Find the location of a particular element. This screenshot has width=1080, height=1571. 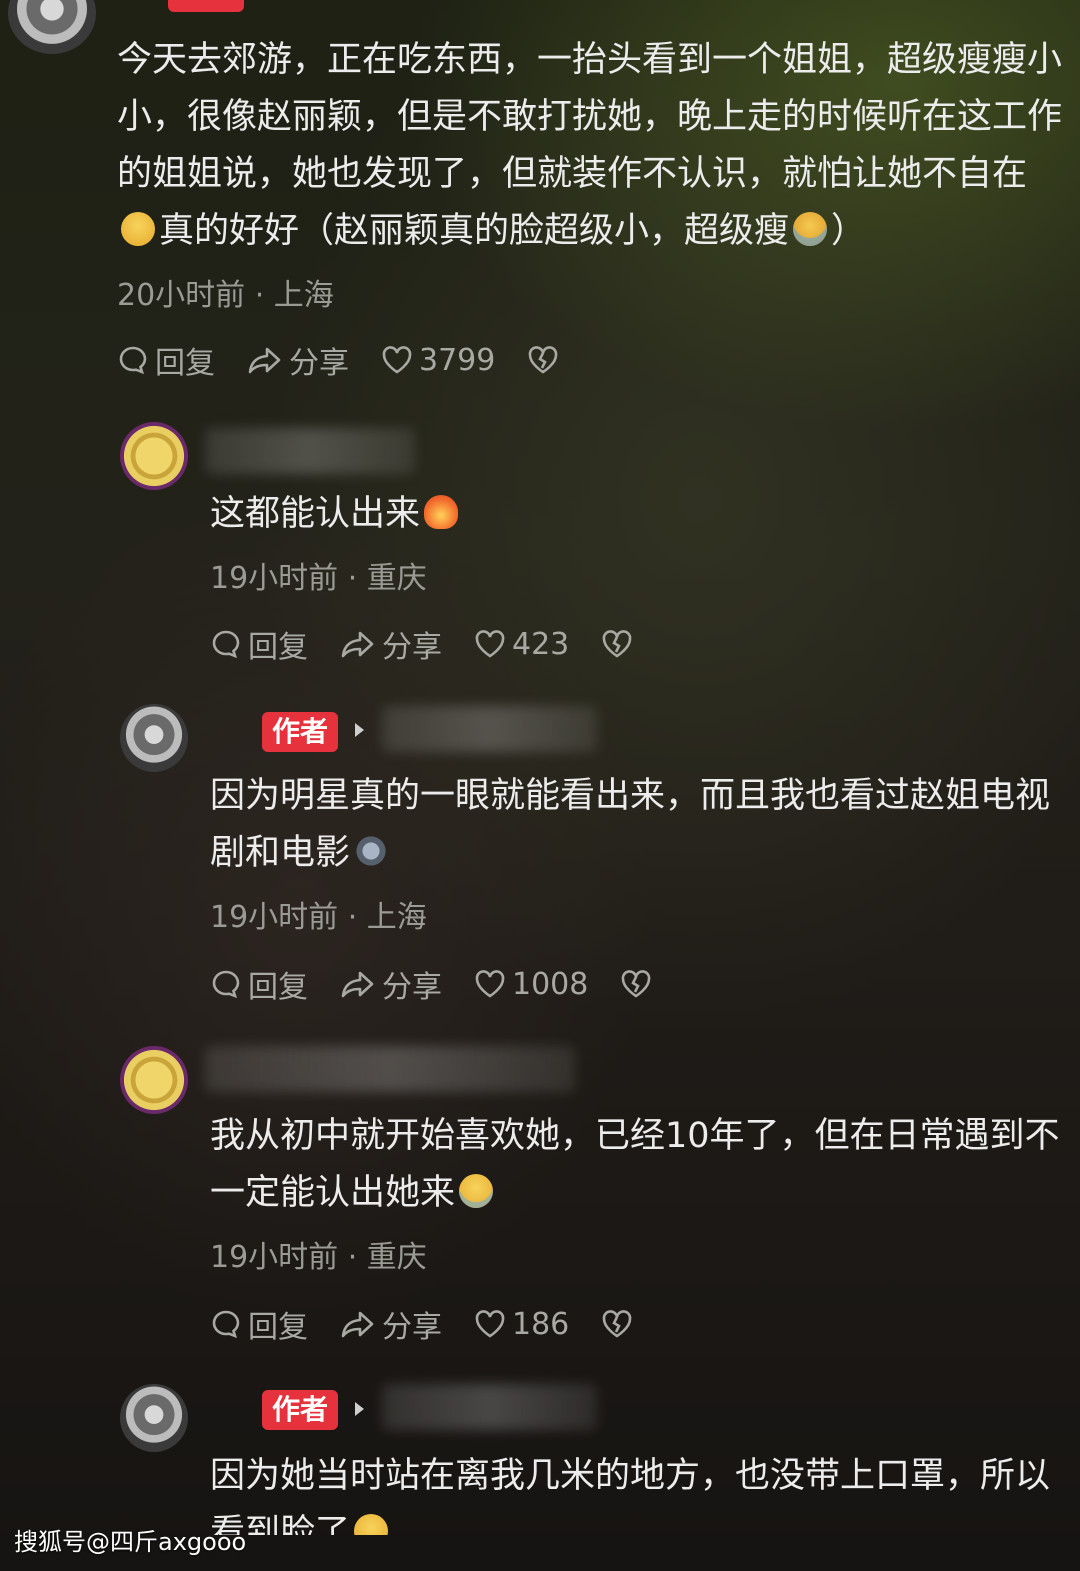

author-badge is located at coordinates (206, 6).